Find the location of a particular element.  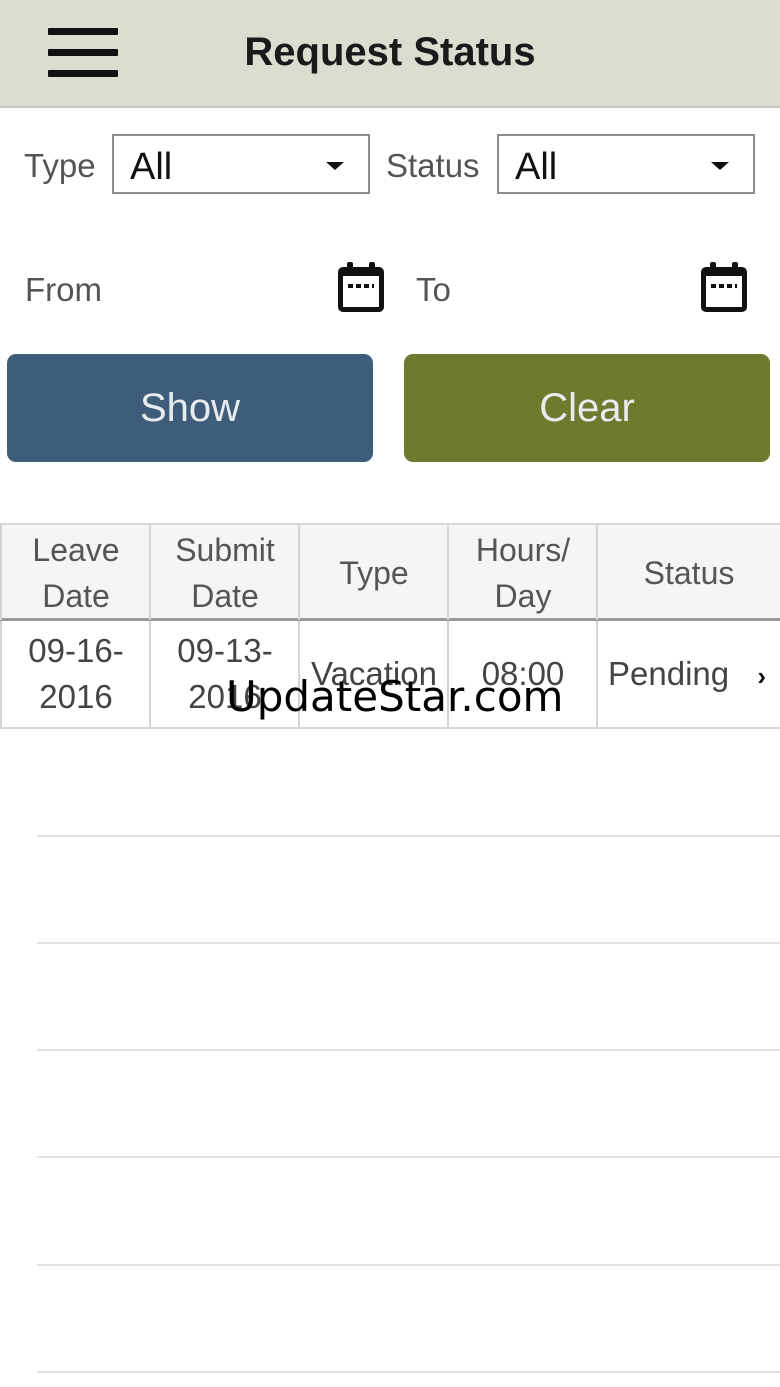

column-header-submit-date: Submit Date is located at coordinates (224, 572).